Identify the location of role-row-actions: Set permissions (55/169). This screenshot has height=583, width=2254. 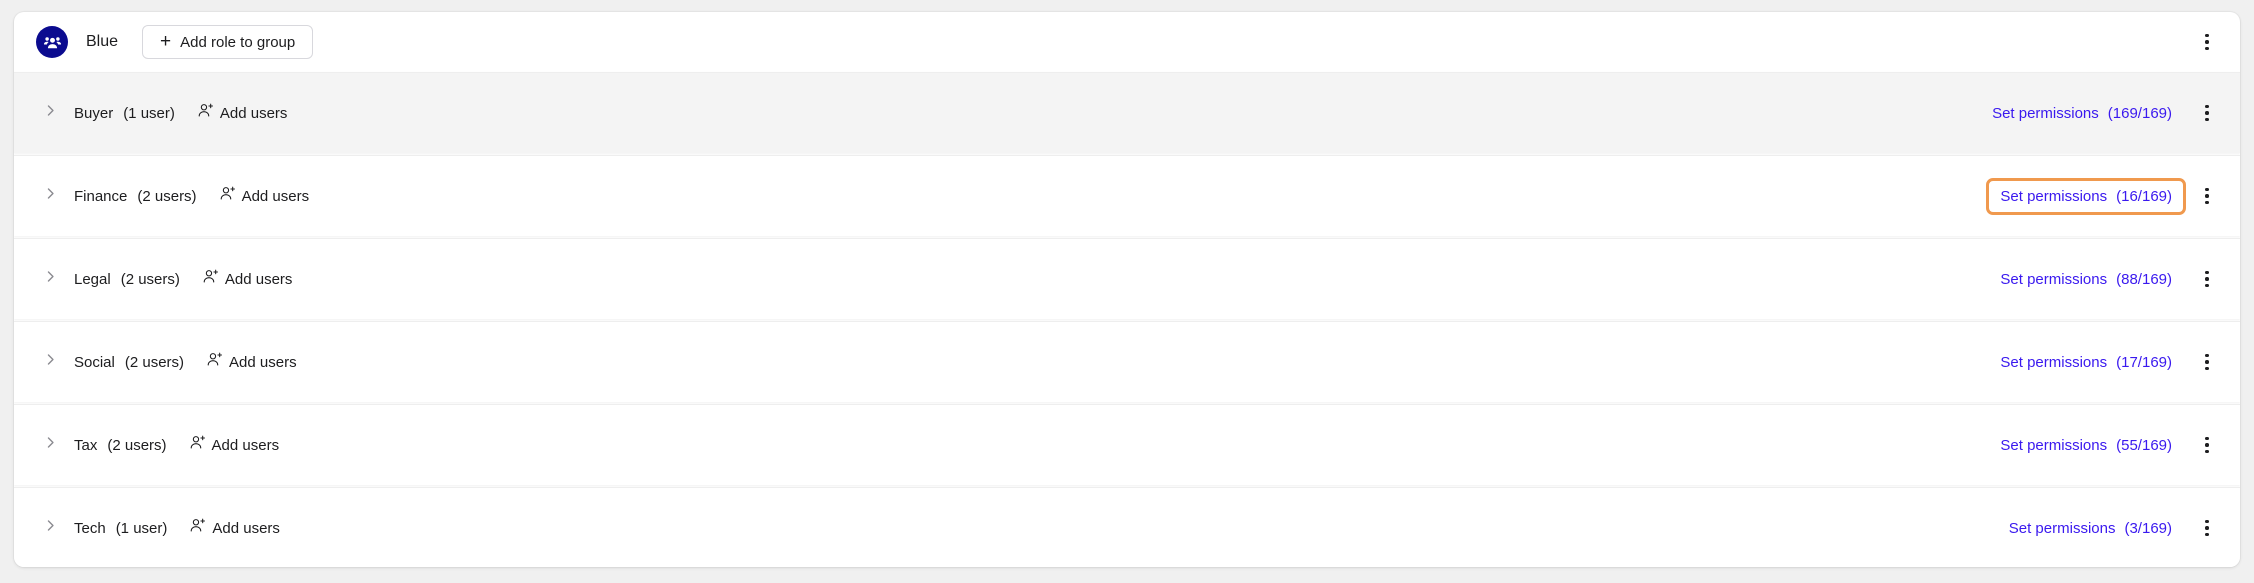
(2104, 445).